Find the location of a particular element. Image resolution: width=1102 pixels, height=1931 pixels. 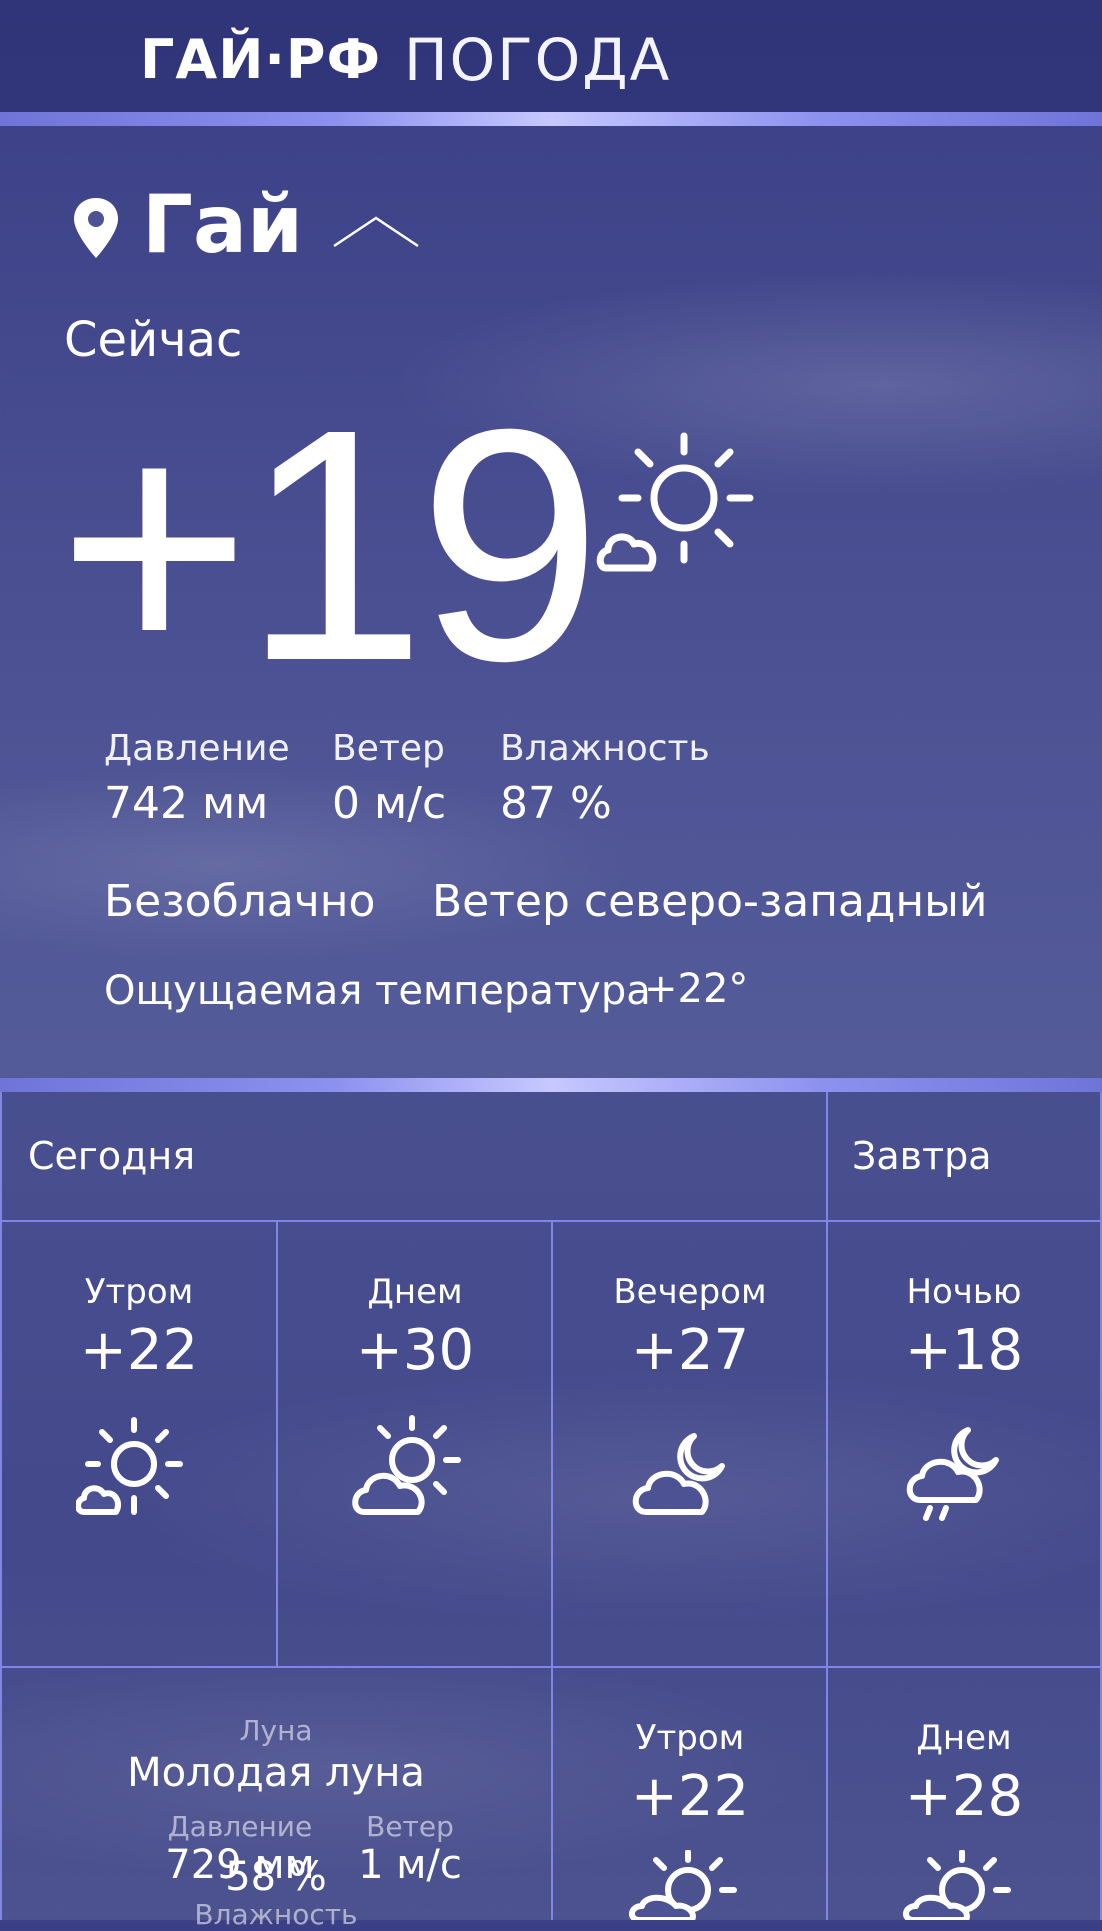

period-label: Ночью is located at coordinates (964, 1292).